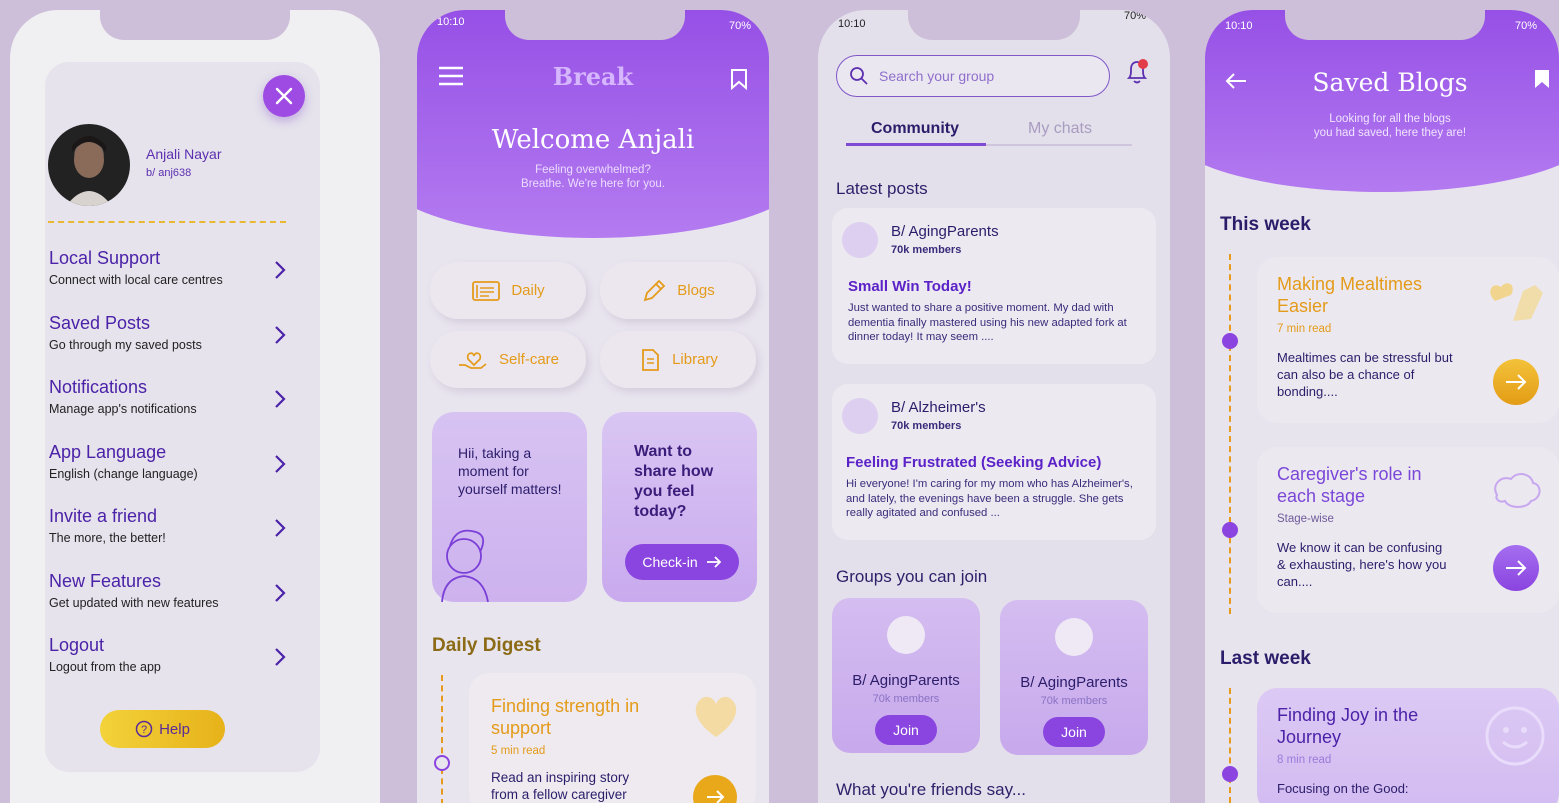 Image resolution: width=1559 pixels, height=803 pixels. What do you see at coordinates (1059, 145) in the screenshot?
I see `tab-track` at bounding box center [1059, 145].